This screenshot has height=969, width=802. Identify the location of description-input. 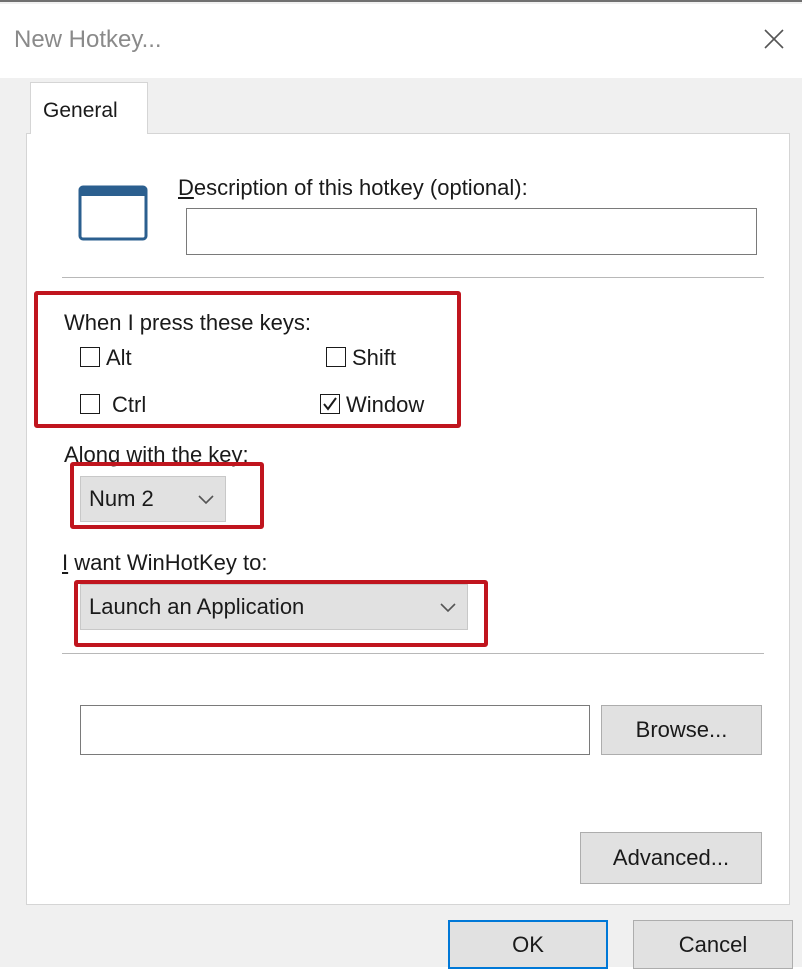
(471, 231).